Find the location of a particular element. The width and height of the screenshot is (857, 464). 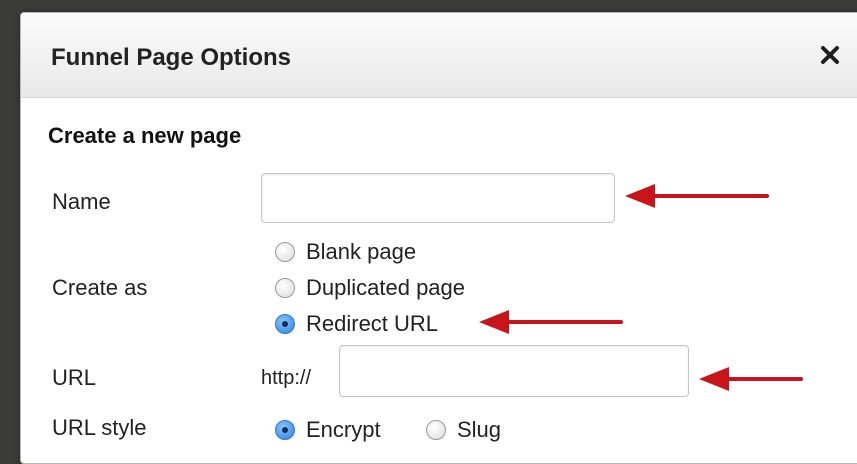

radio-label-encrypt: Encrypt is located at coordinates (343, 429).